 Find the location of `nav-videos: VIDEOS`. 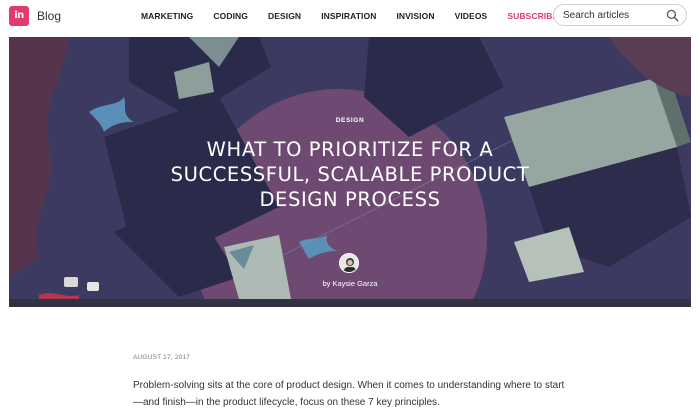

nav-videos: VIDEOS is located at coordinates (471, 16).